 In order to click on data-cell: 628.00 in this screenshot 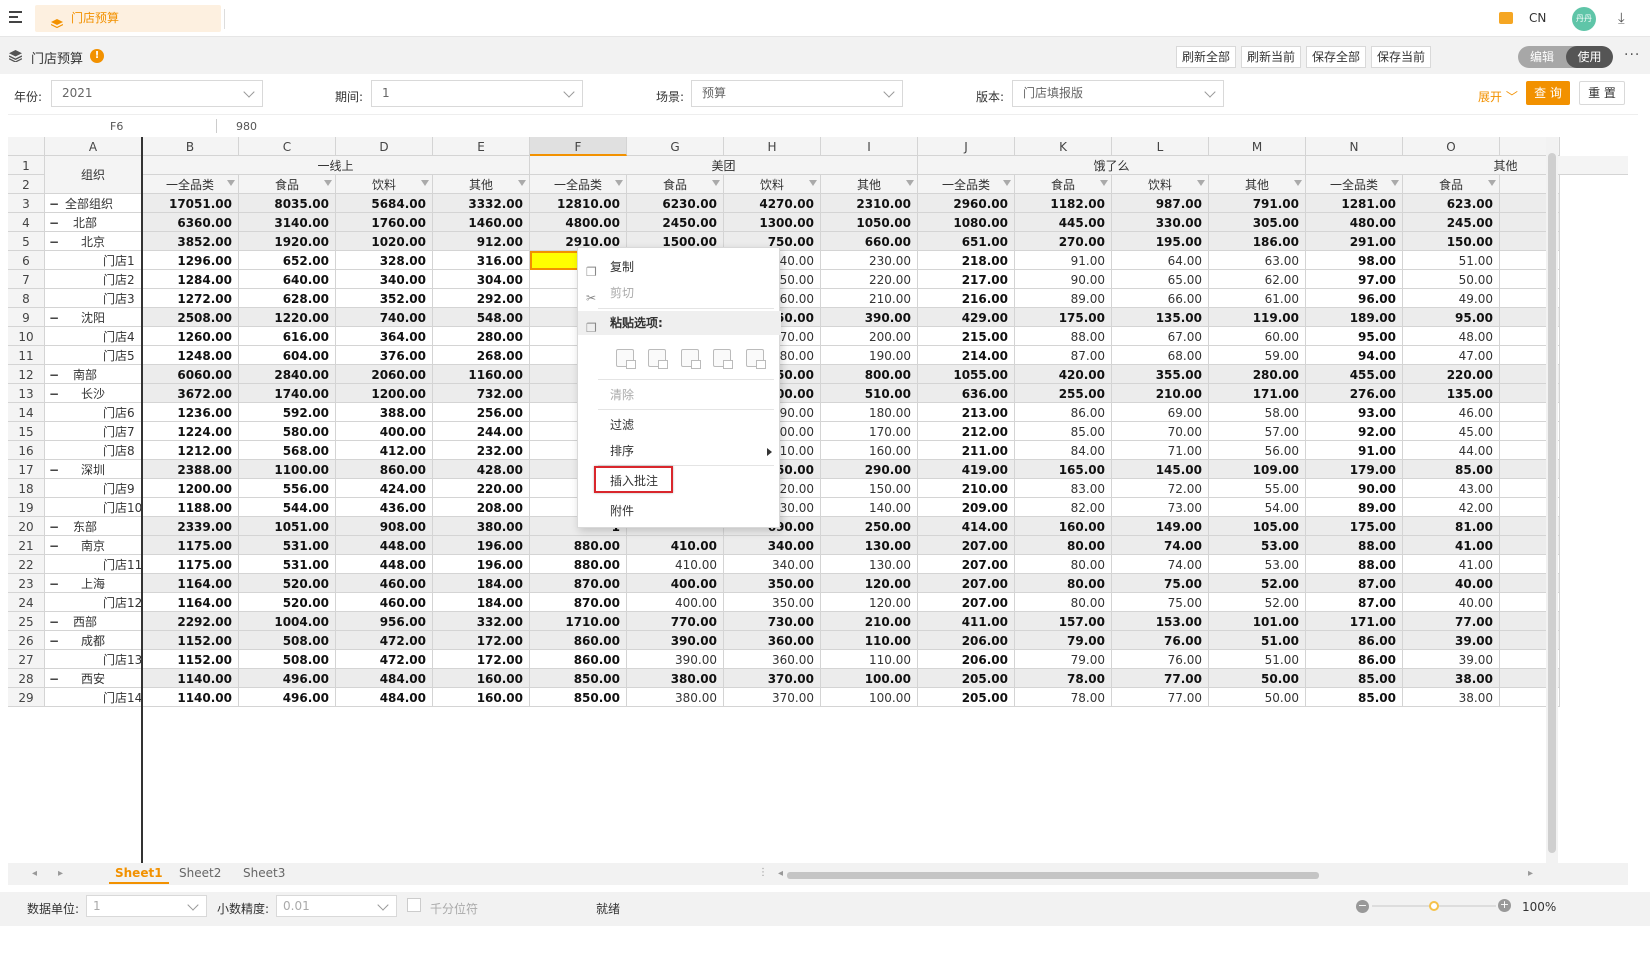, I will do `click(287, 298)`.